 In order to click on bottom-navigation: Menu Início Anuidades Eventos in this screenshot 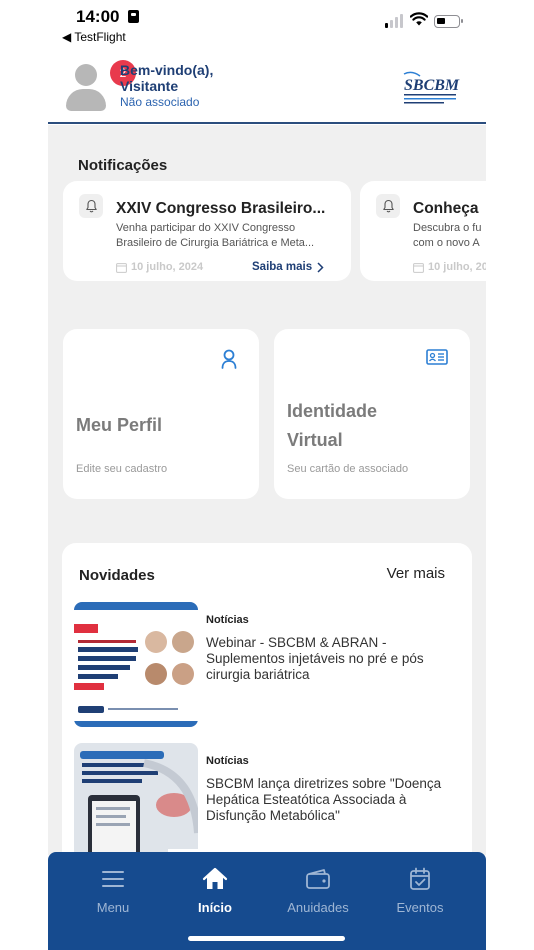, I will do `click(267, 899)`.